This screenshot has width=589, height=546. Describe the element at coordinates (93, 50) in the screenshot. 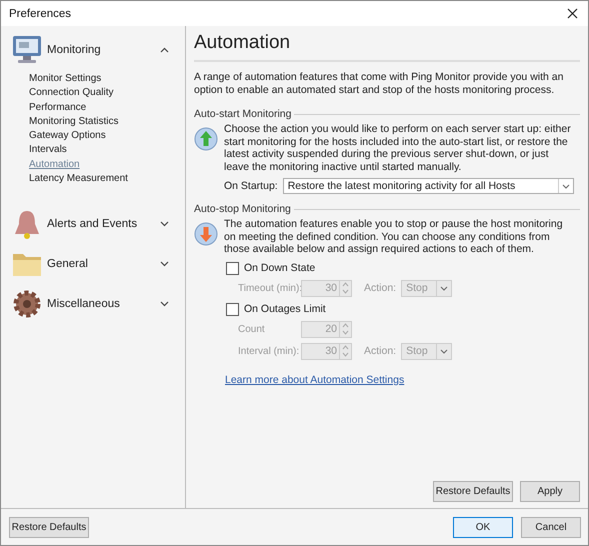

I see `sidebar-group-header: Monitoring` at that location.